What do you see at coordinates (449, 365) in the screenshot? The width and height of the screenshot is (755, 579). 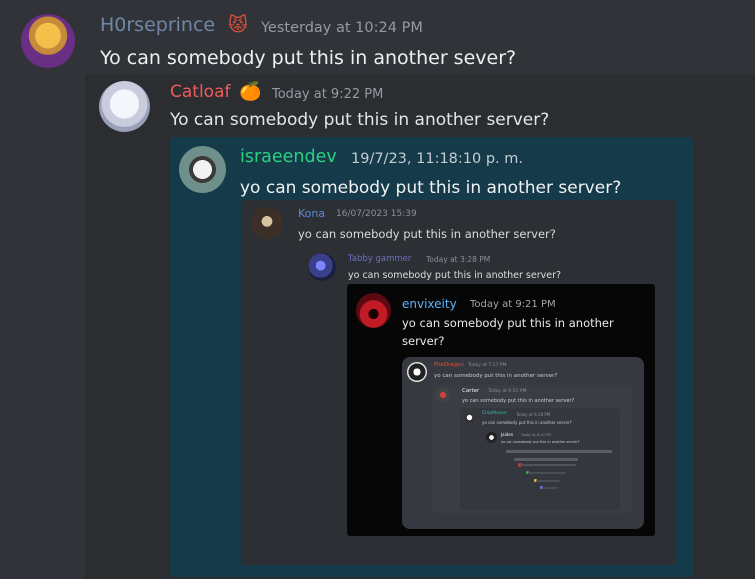 I see `username: FireDragon` at bounding box center [449, 365].